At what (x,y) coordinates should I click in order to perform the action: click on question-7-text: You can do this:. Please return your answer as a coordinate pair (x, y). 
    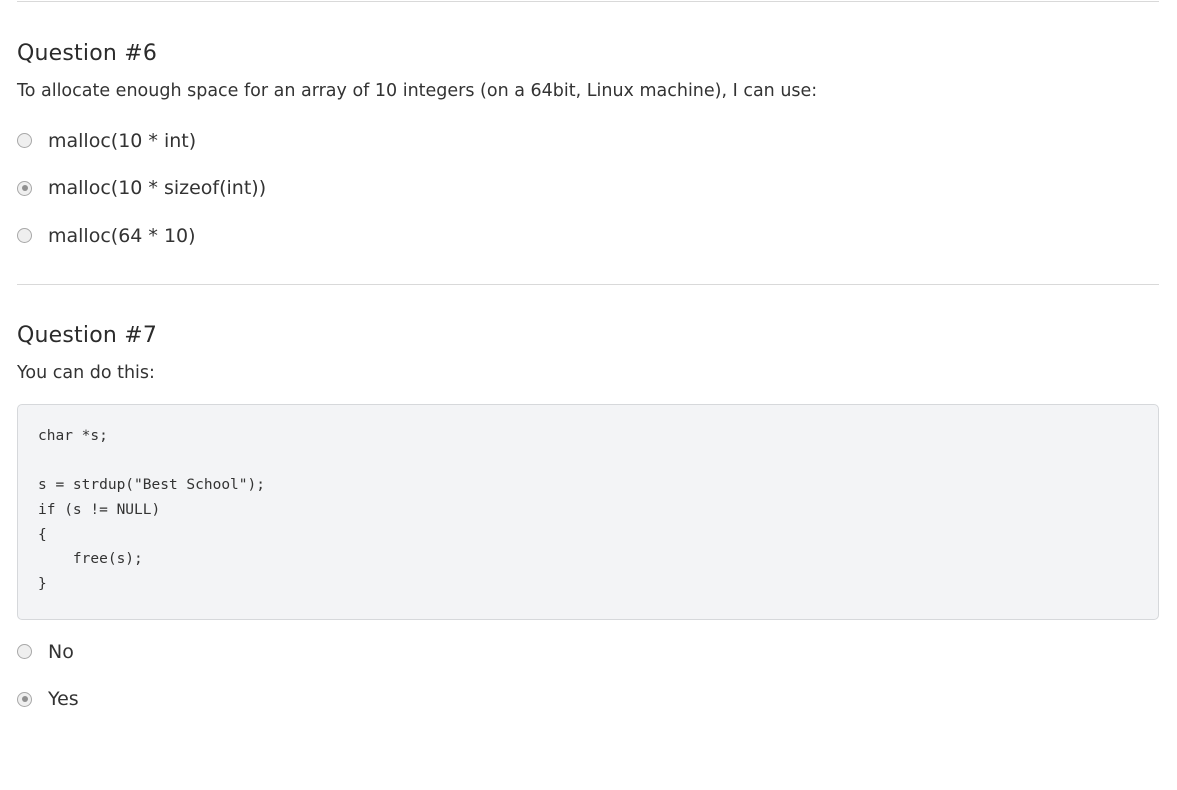
    Looking at the image, I should click on (86, 372).